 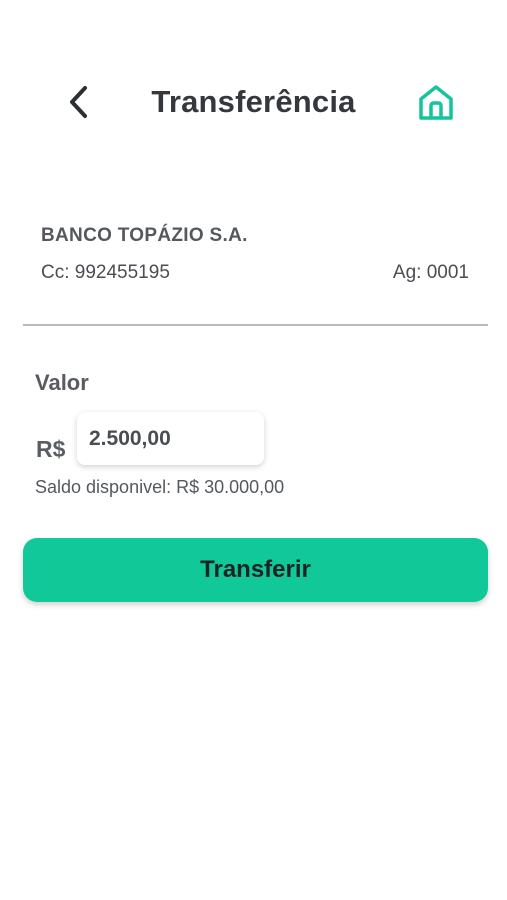 I want to click on home-button, so click(x=436, y=102).